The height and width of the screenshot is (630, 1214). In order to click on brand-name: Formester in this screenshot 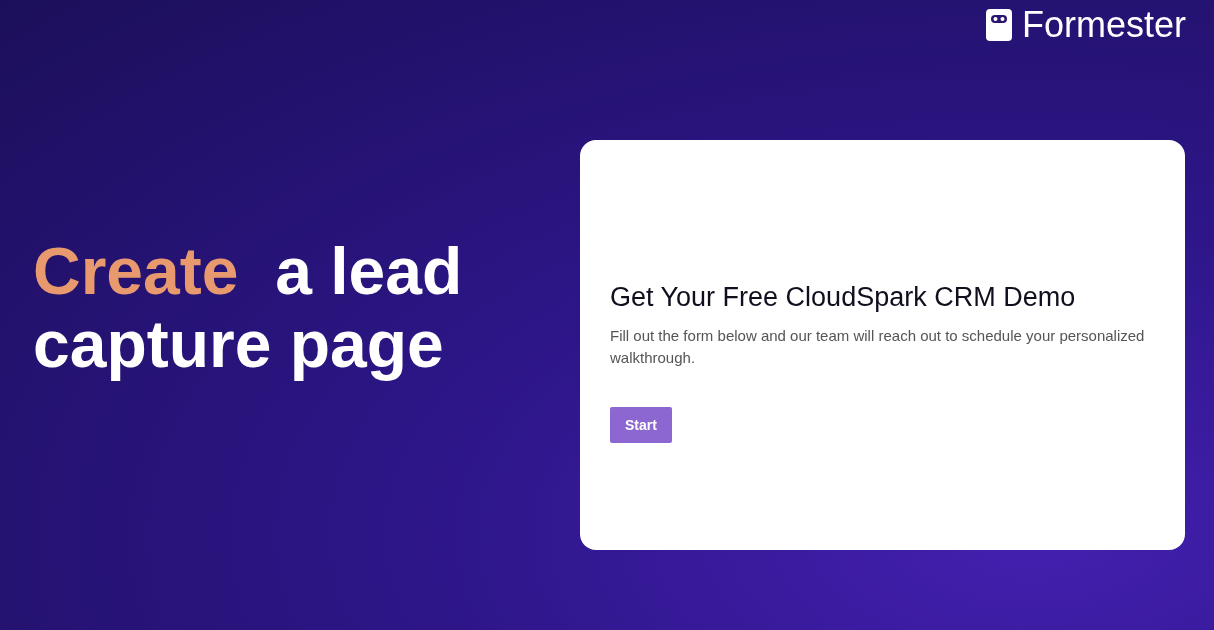, I will do `click(1103, 25)`.